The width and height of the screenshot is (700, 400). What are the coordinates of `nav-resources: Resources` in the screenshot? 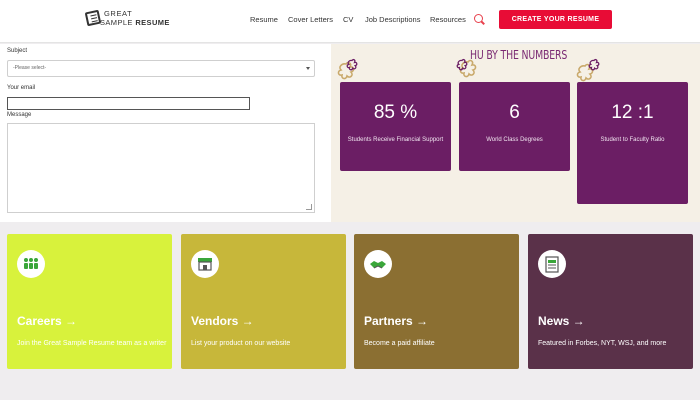 It's located at (448, 19).